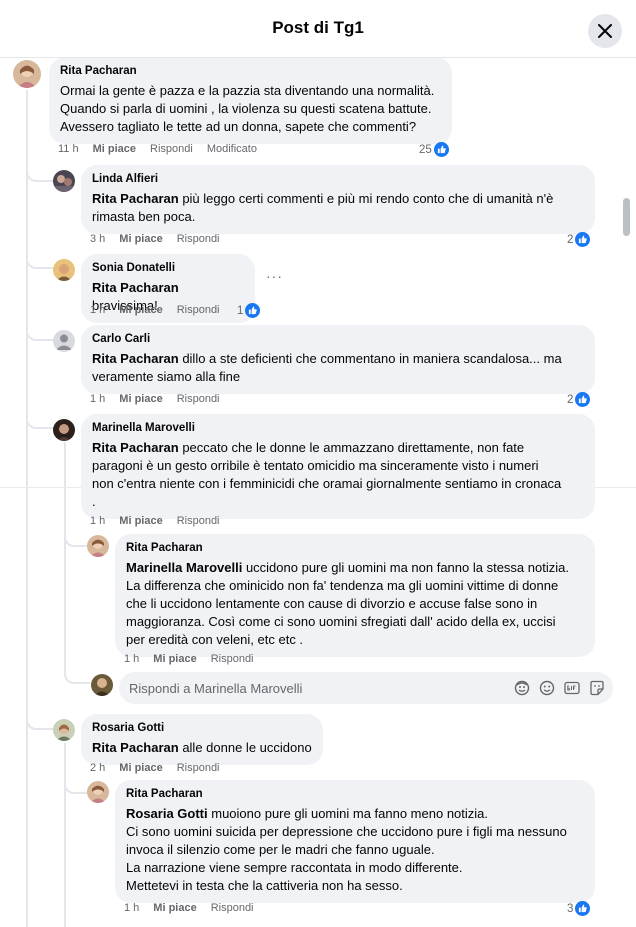 The height and width of the screenshot is (927, 636). What do you see at coordinates (605, 31) in the screenshot?
I see `close-button` at bounding box center [605, 31].